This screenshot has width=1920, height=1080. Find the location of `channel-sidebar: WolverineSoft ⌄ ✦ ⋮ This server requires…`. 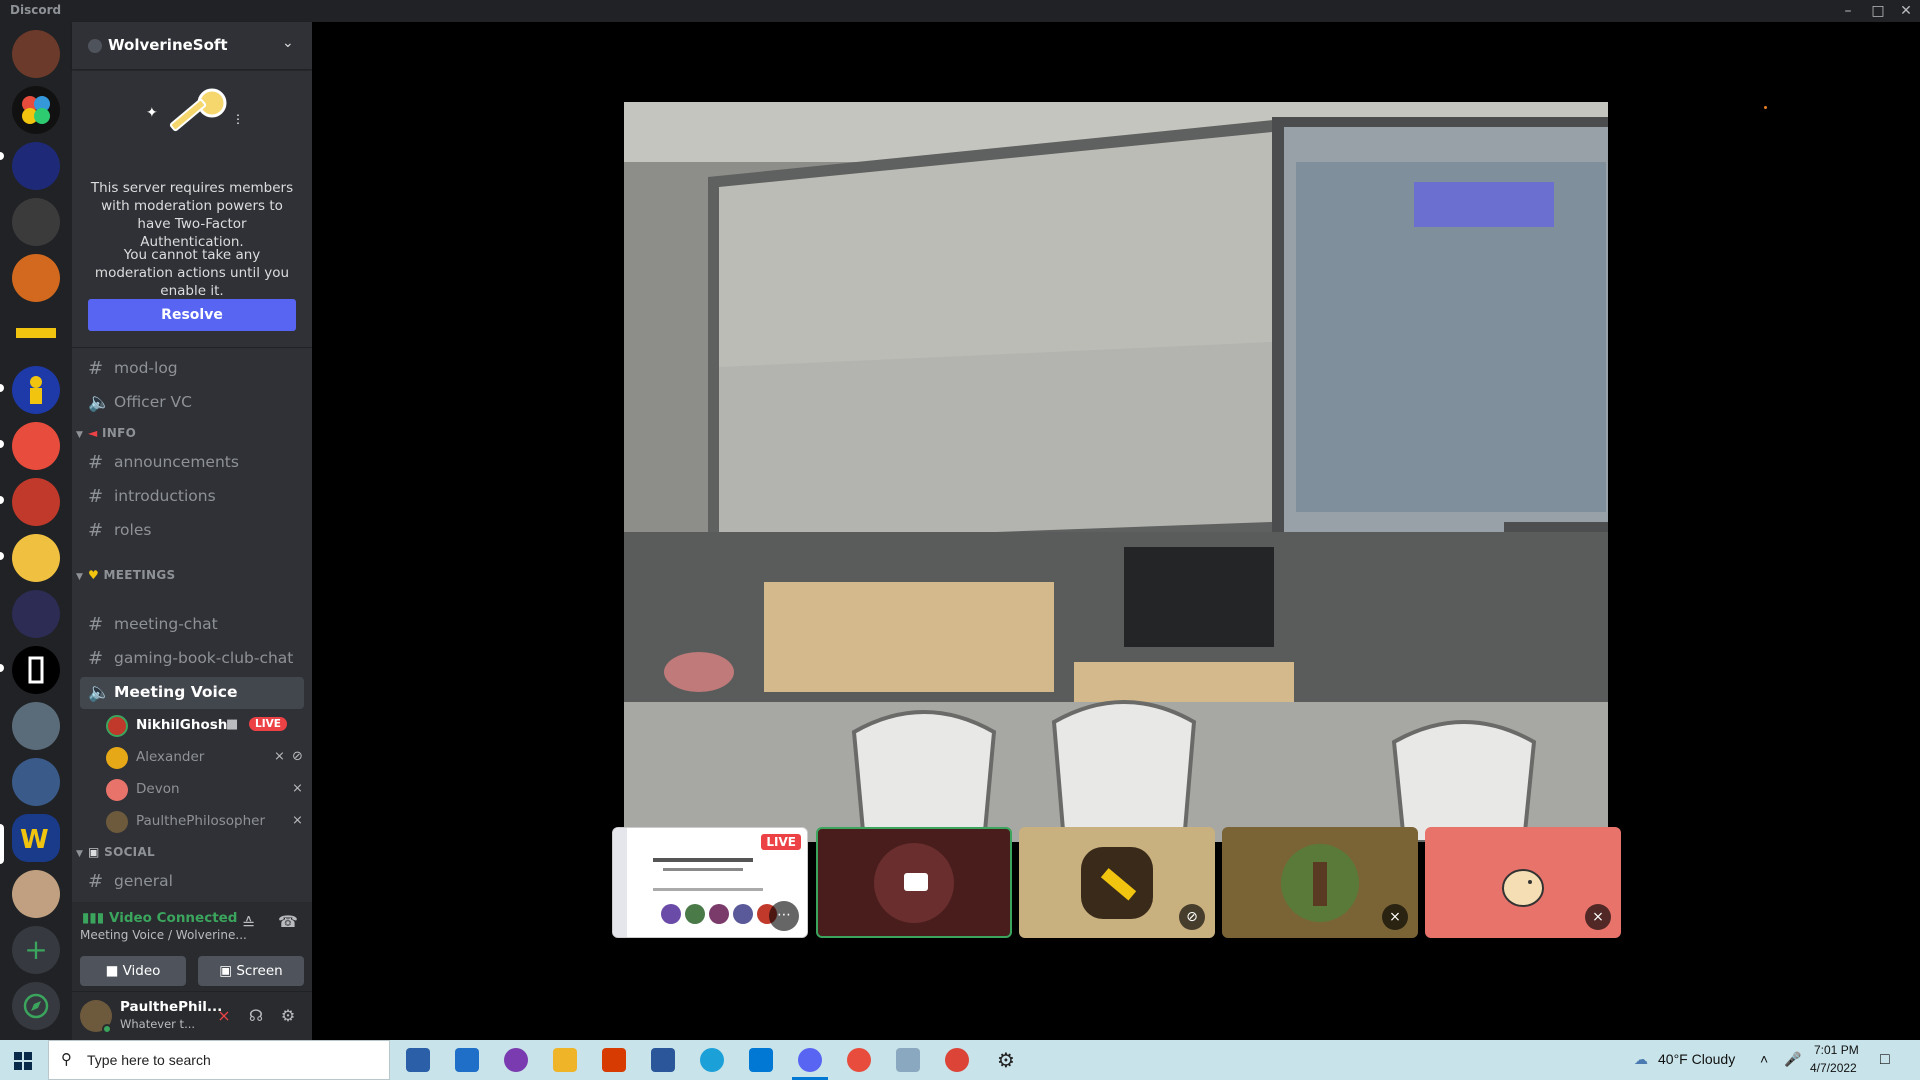

channel-sidebar: WolverineSoft ⌄ ✦ ⋮ This server requires… is located at coordinates (192, 531).